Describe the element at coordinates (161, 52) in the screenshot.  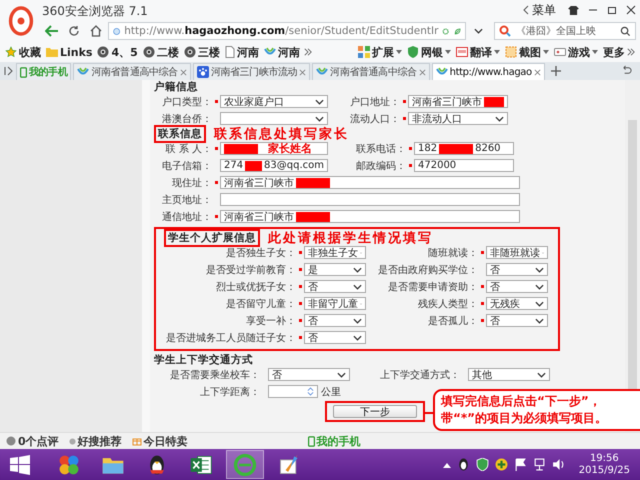
I see `bookmark-item: 二楼` at that location.